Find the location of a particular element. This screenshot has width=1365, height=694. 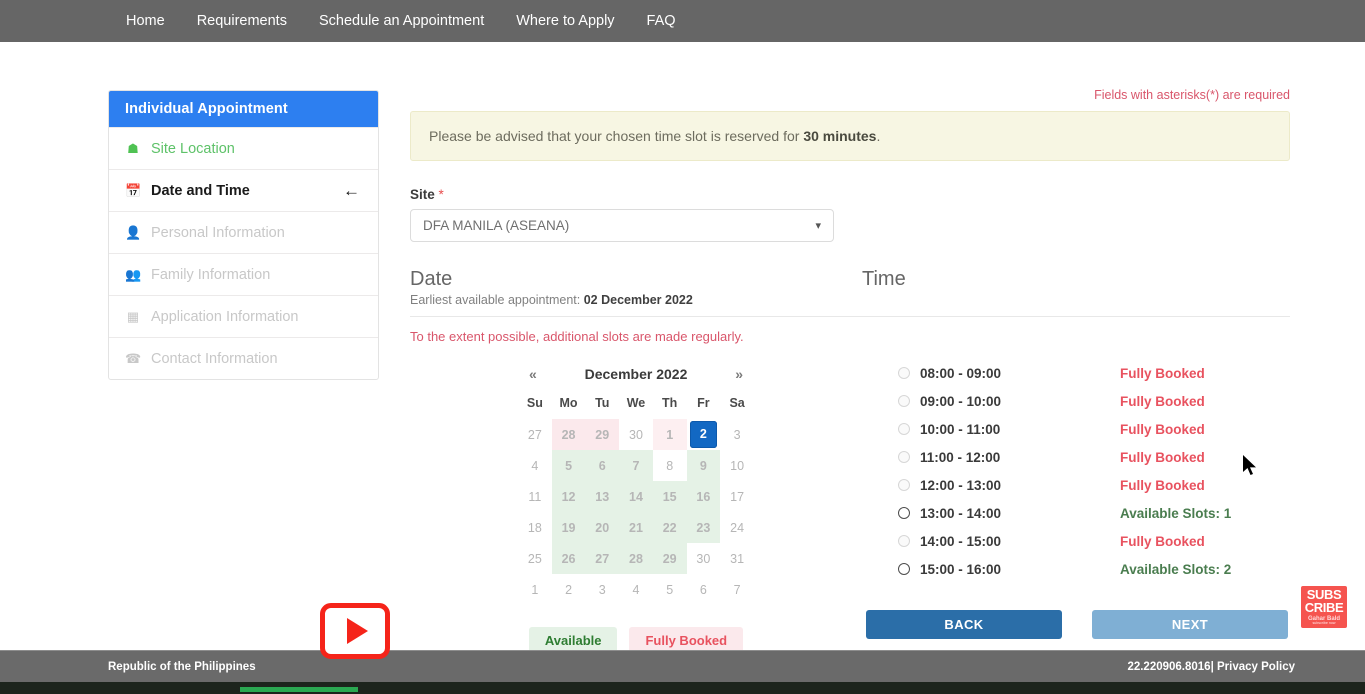

calendar-header: « December 2022 » is located at coordinates (636, 379).